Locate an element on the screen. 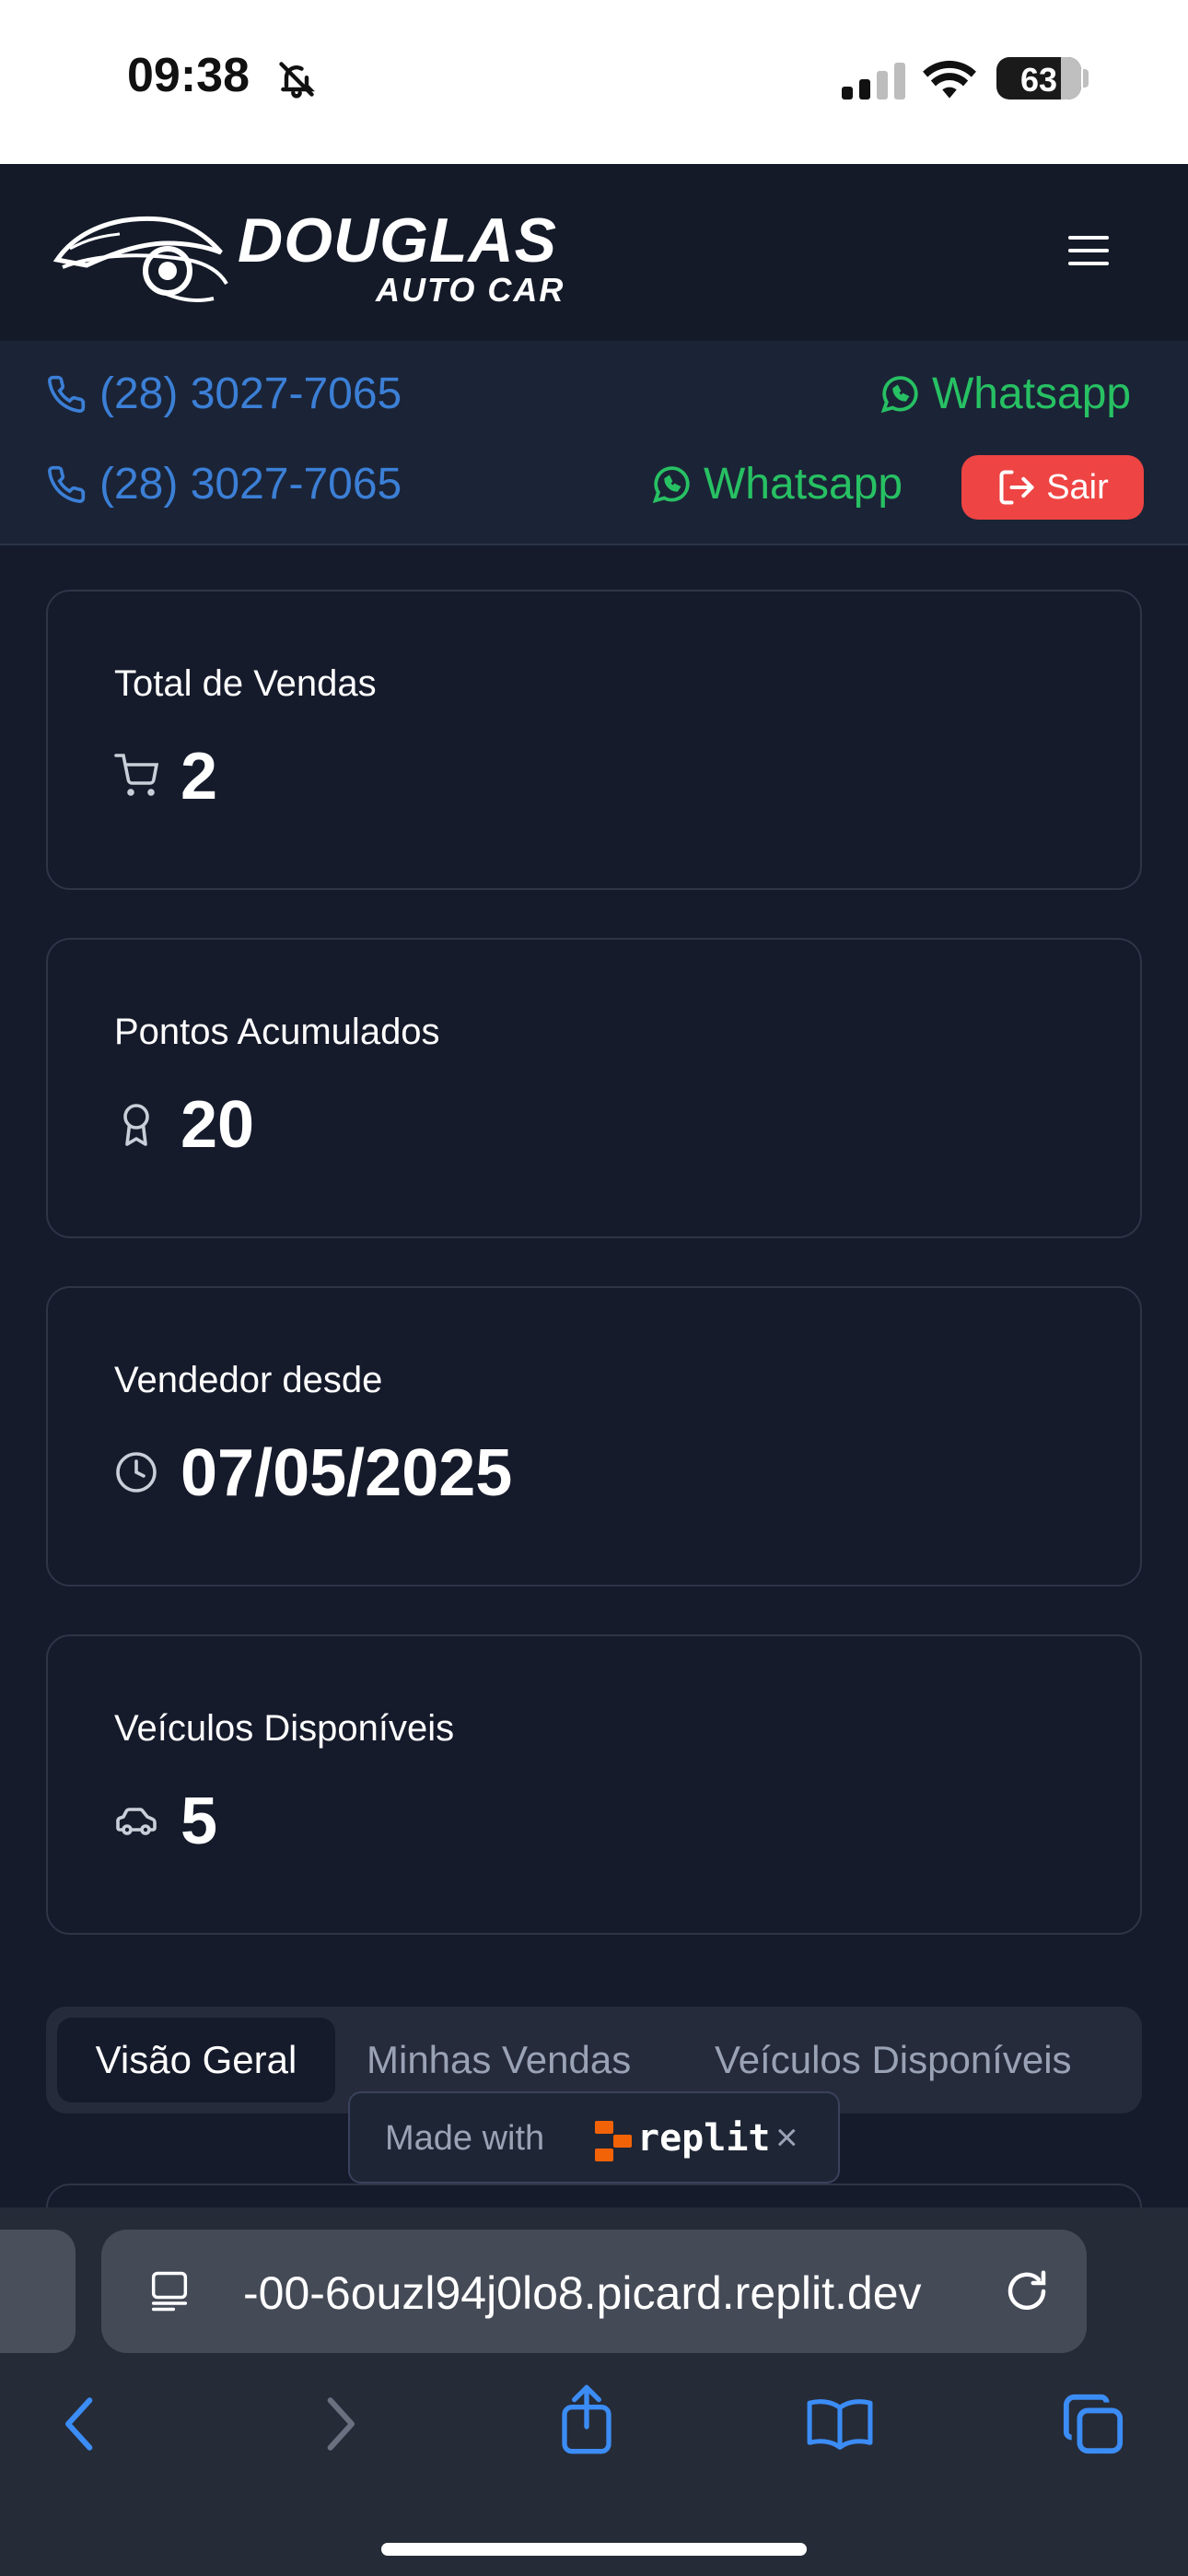  back-icon is located at coordinates (81, 2424).